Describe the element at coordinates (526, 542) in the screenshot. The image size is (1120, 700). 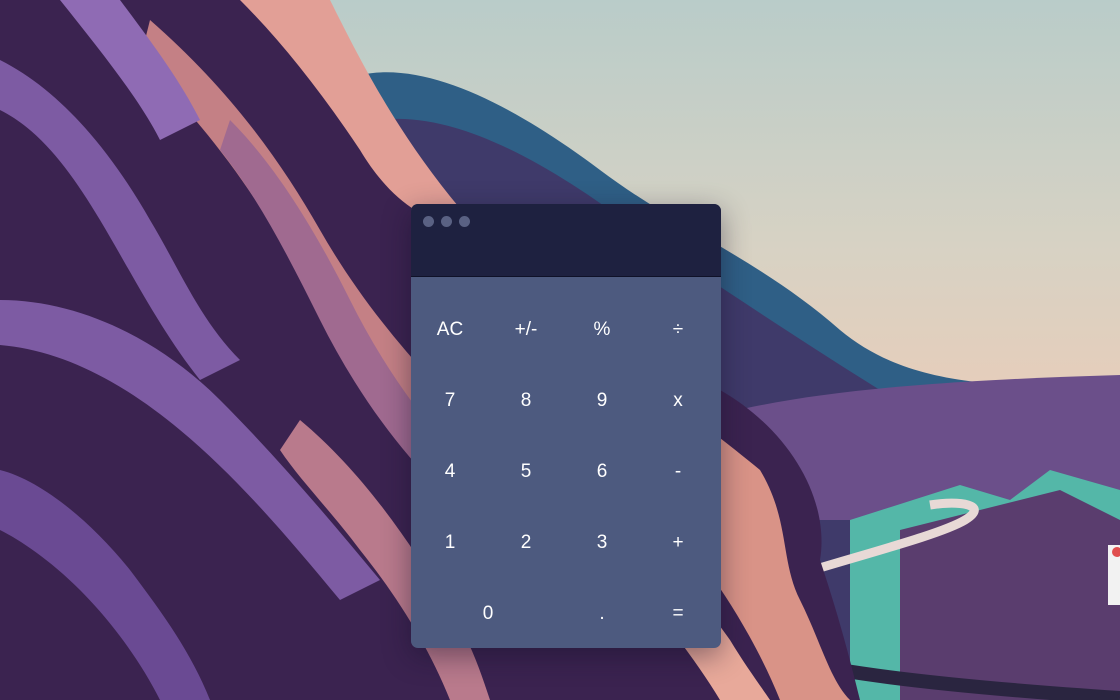
I see `digit-2-button: 2` at that location.